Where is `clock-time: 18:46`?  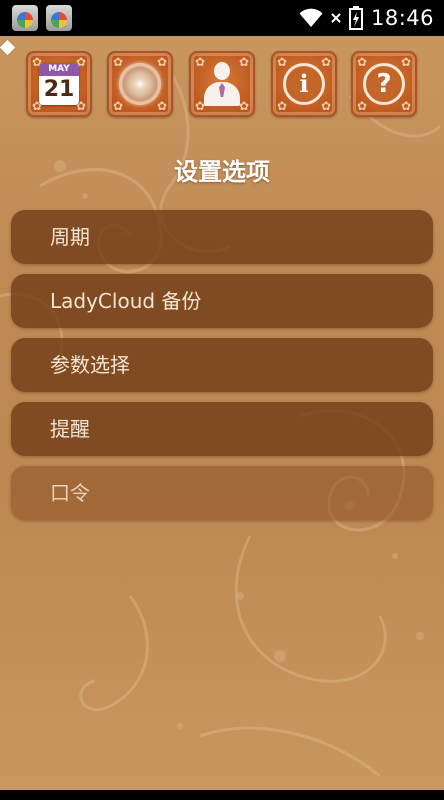 clock-time: 18:46 is located at coordinates (402, 18).